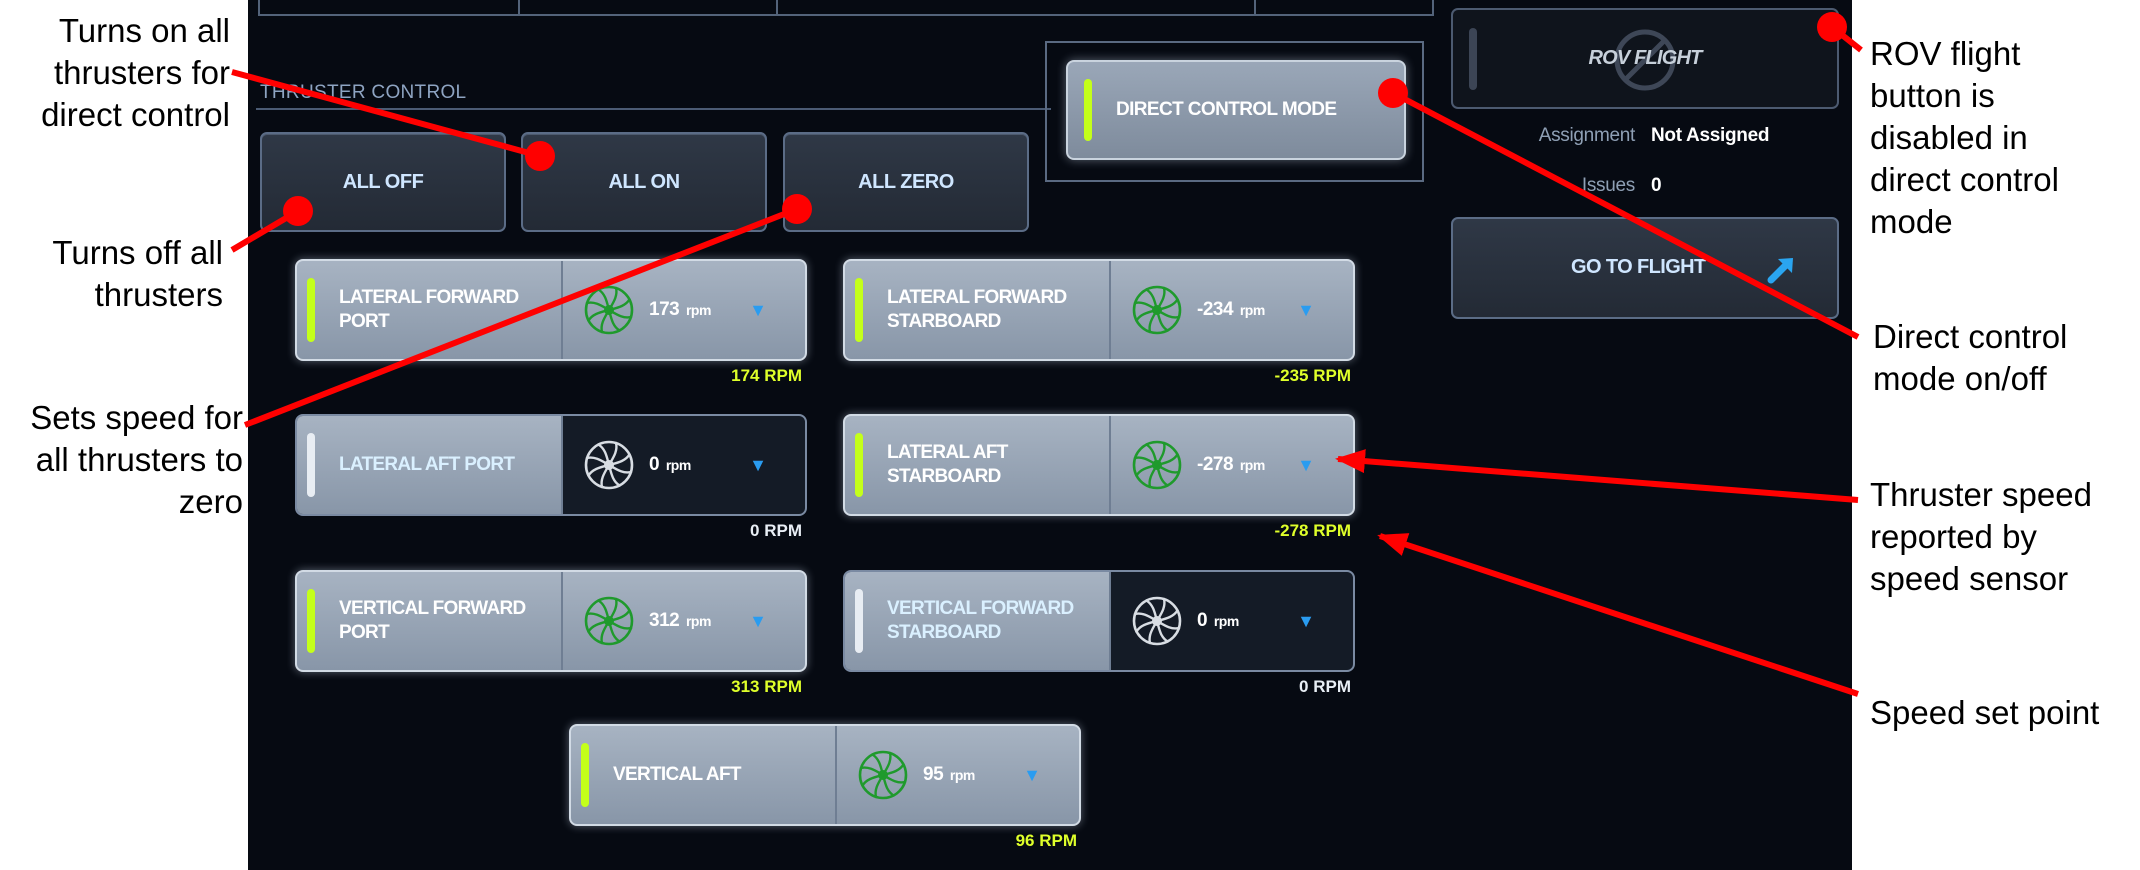 The width and height of the screenshot is (2140, 870). Describe the element at coordinates (1619, 209) in the screenshot. I see `arrow-direct-mode` at that location.